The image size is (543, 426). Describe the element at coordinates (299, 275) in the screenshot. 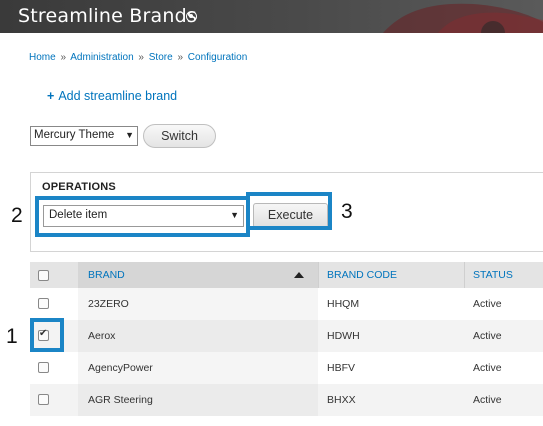

I see `sort-ascending-icon` at that location.